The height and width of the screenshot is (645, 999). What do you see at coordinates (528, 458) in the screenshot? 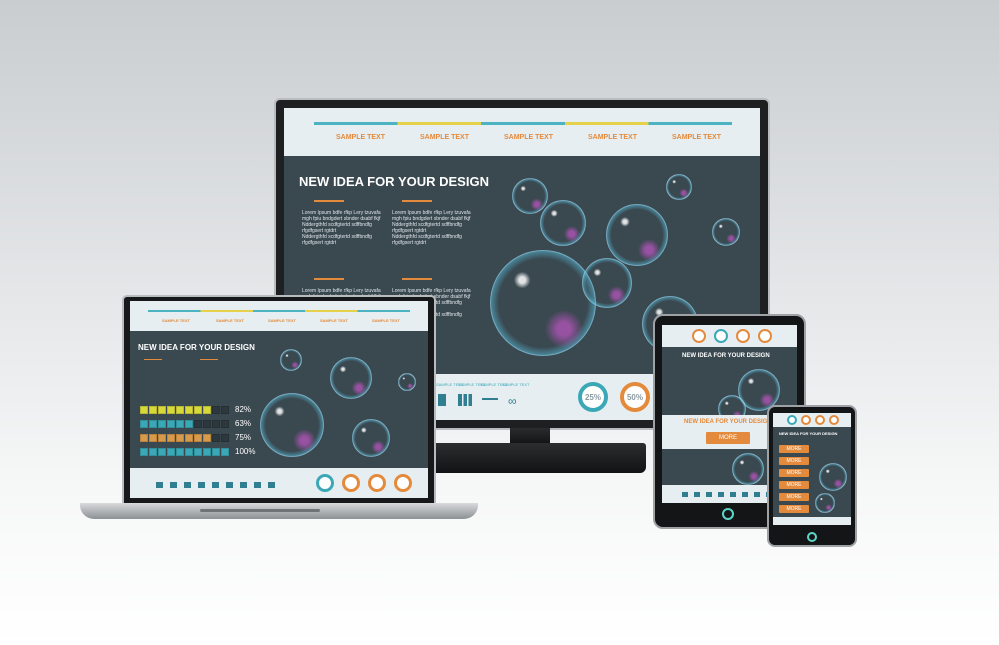
I see `monitor-stand-base` at bounding box center [528, 458].